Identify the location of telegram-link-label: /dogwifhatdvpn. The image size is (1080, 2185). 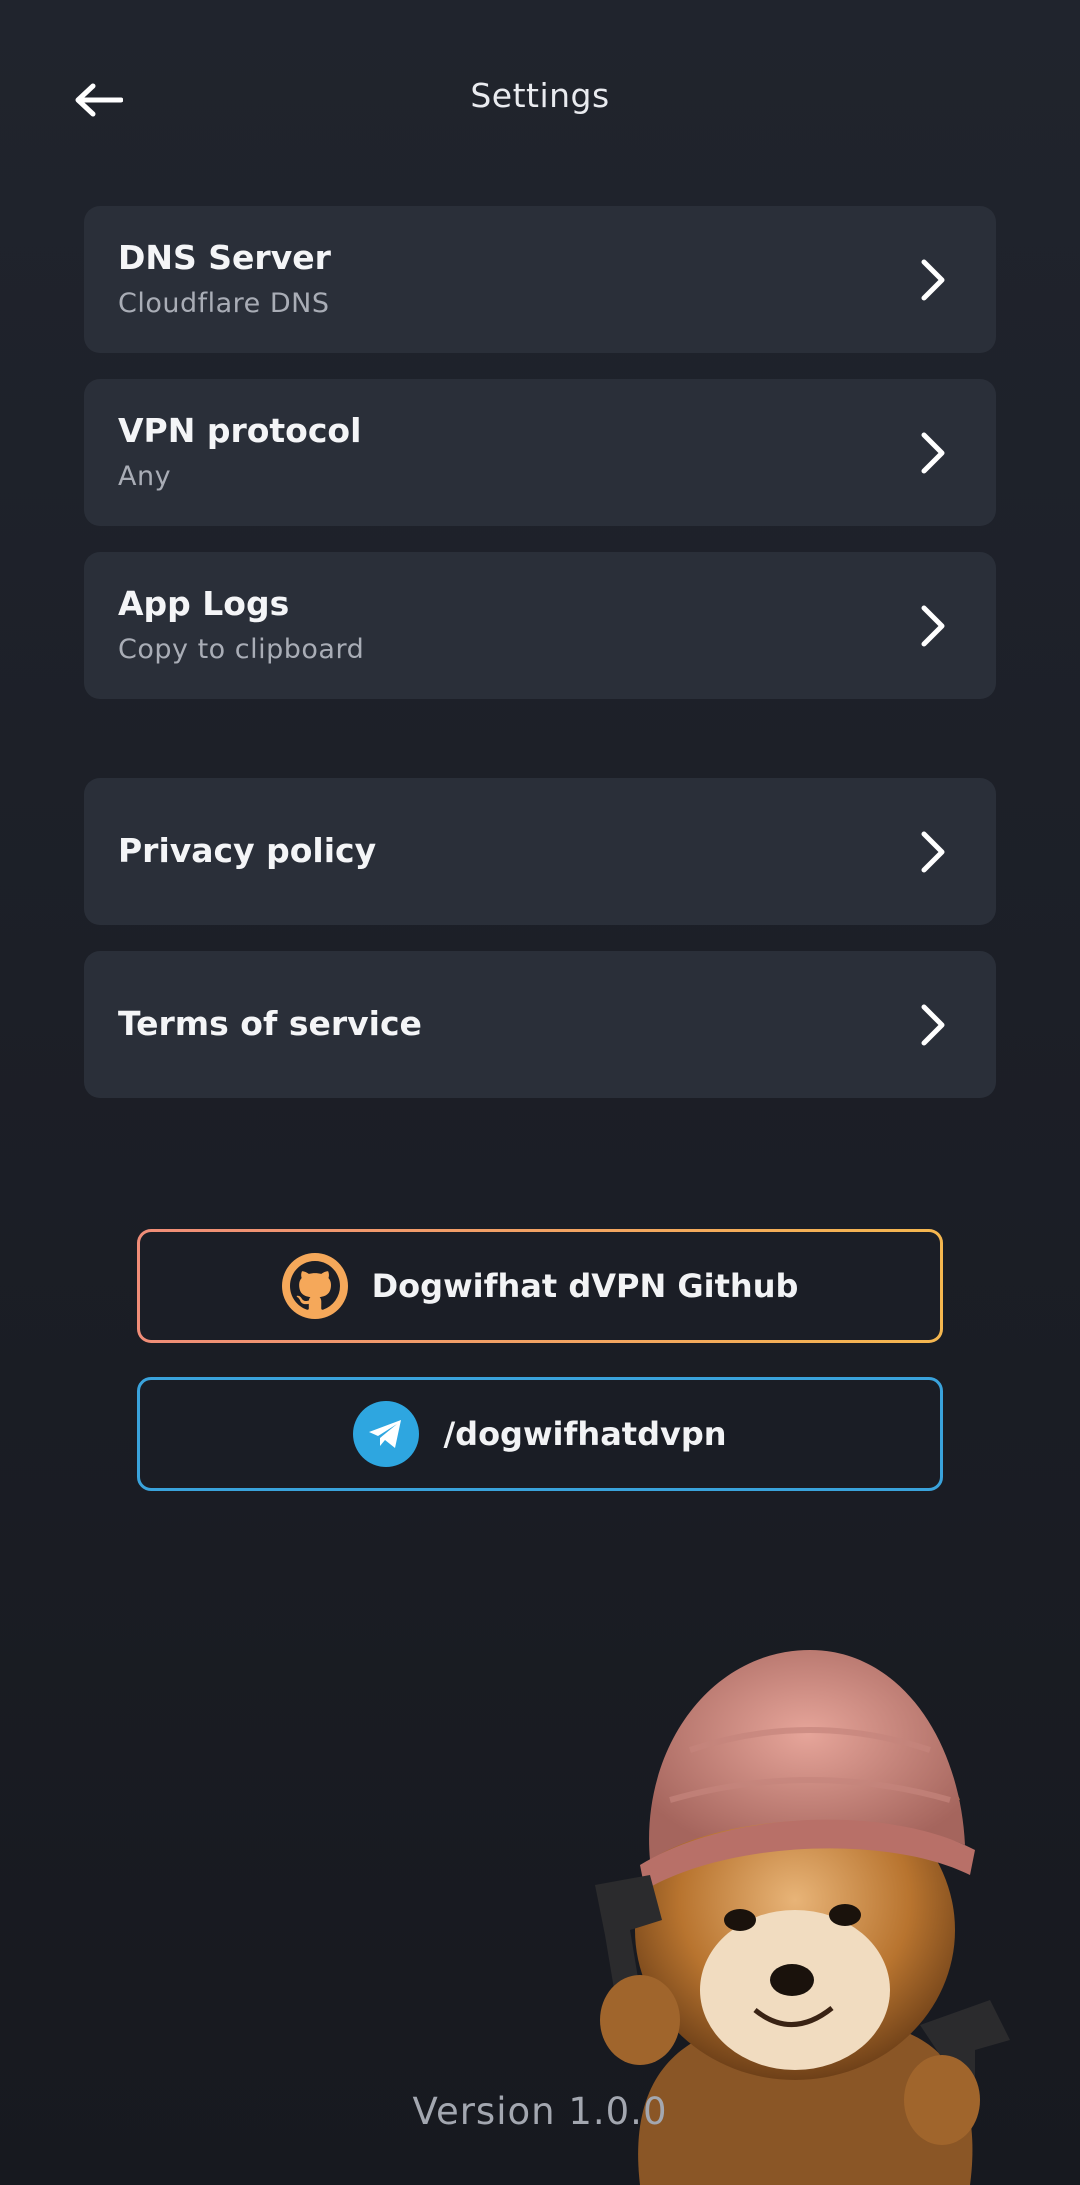
(585, 1434).